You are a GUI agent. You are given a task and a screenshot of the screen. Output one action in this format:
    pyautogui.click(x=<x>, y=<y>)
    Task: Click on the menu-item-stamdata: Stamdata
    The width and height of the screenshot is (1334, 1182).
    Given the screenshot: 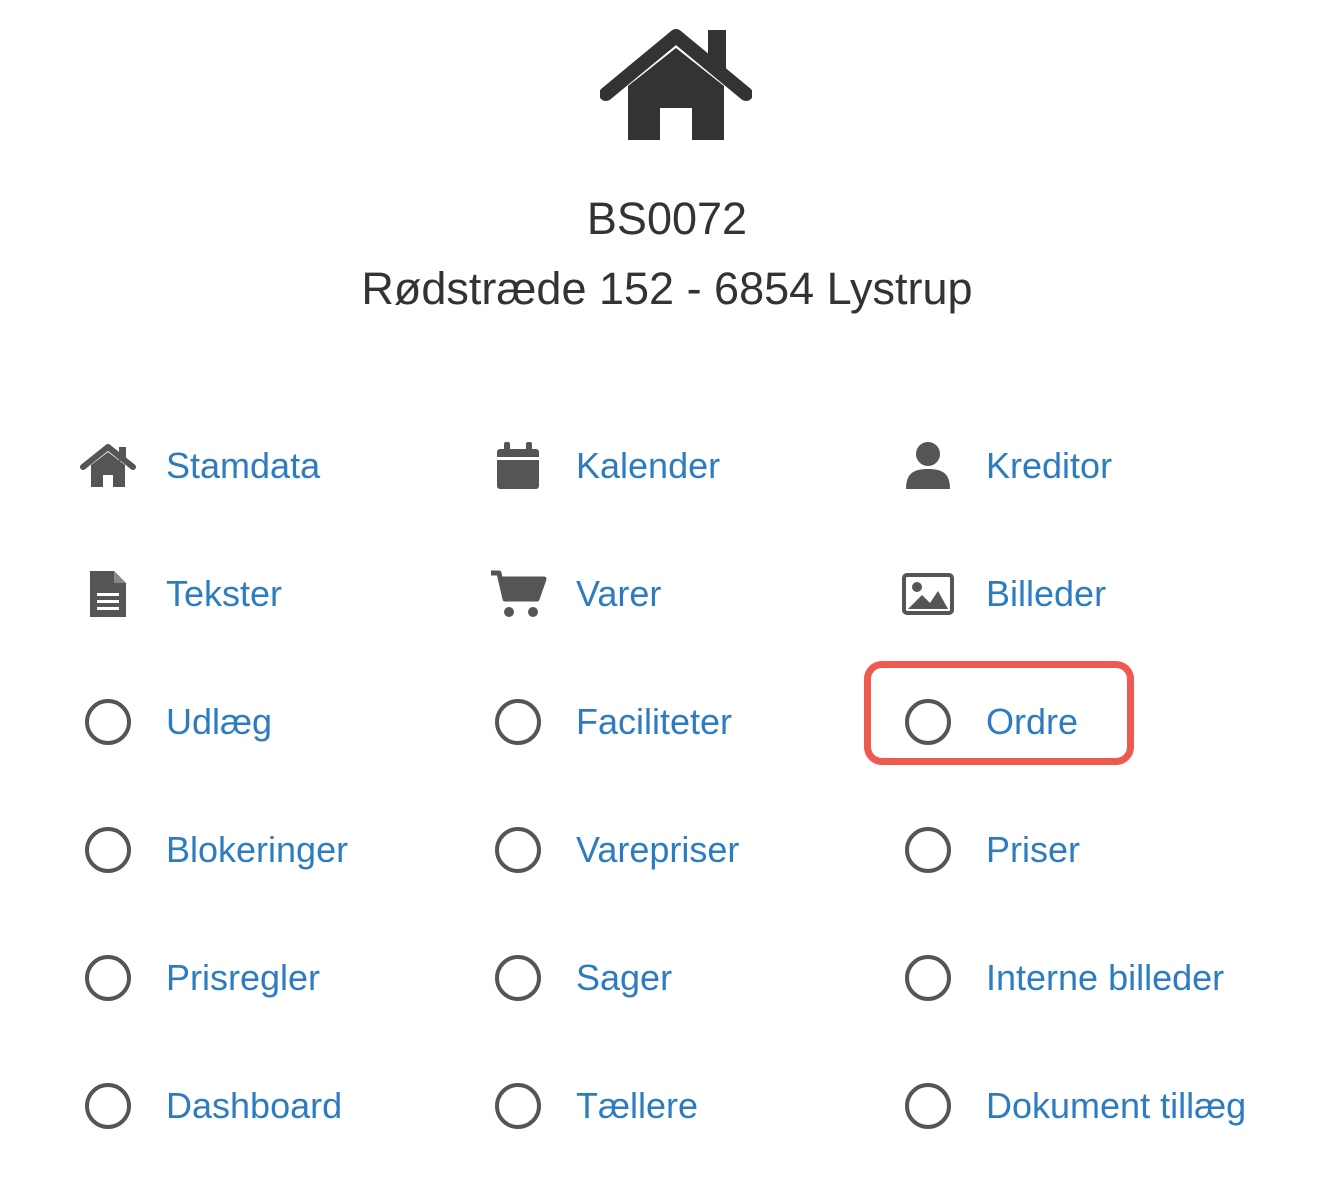 What is the action you would take?
    pyautogui.click(x=199, y=466)
    